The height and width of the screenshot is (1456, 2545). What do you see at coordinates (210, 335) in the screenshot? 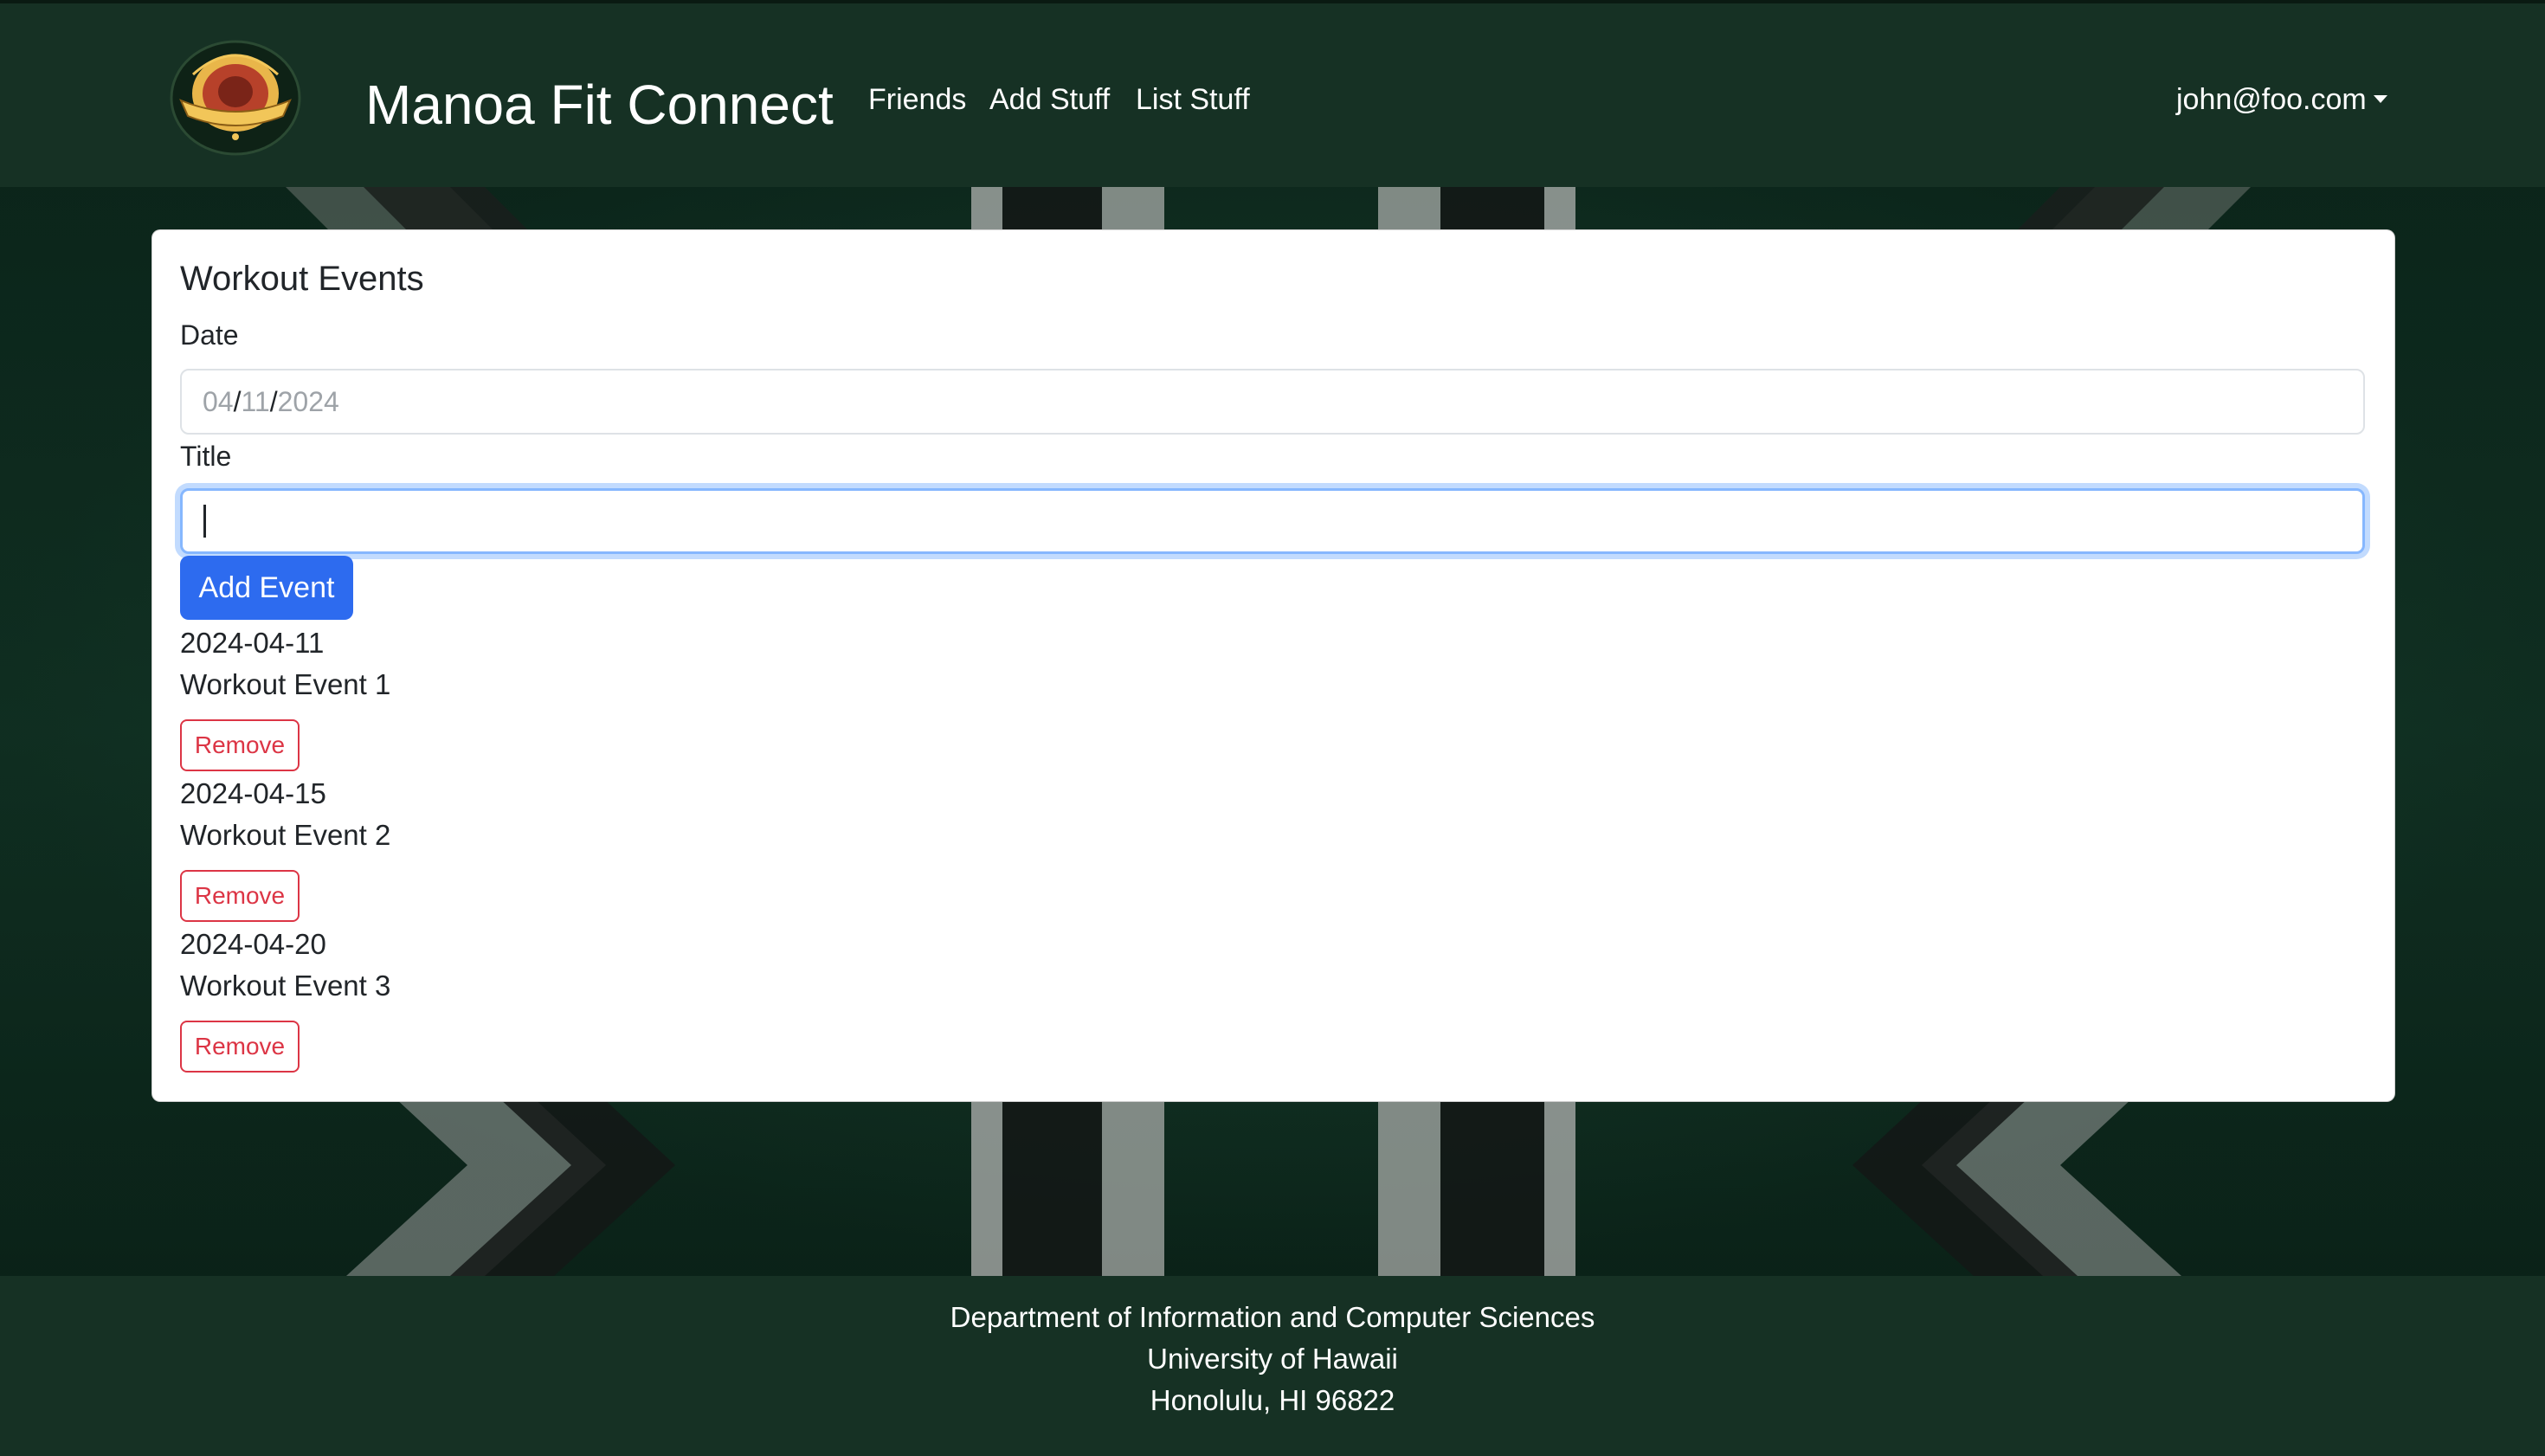
I see `date-label: Date` at bounding box center [210, 335].